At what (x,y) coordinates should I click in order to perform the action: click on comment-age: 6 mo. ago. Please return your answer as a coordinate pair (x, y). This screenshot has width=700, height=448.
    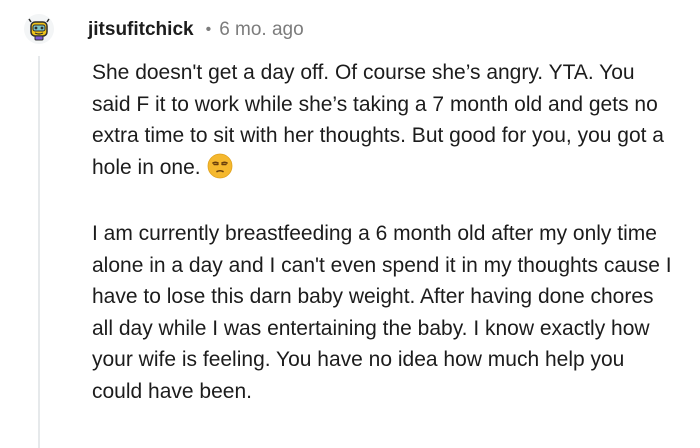
    Looking at the image, I should click on (261, 29).